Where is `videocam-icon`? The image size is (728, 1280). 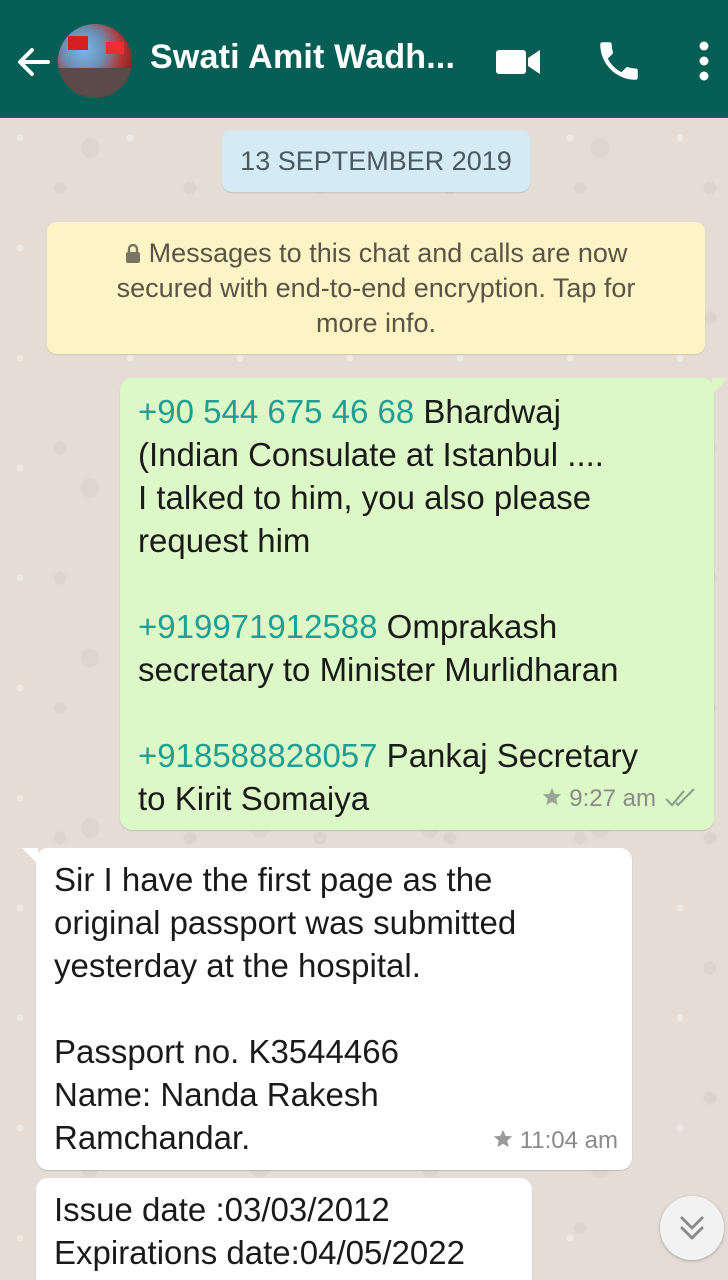 videocam-icon is located at coordinates (518, 62).